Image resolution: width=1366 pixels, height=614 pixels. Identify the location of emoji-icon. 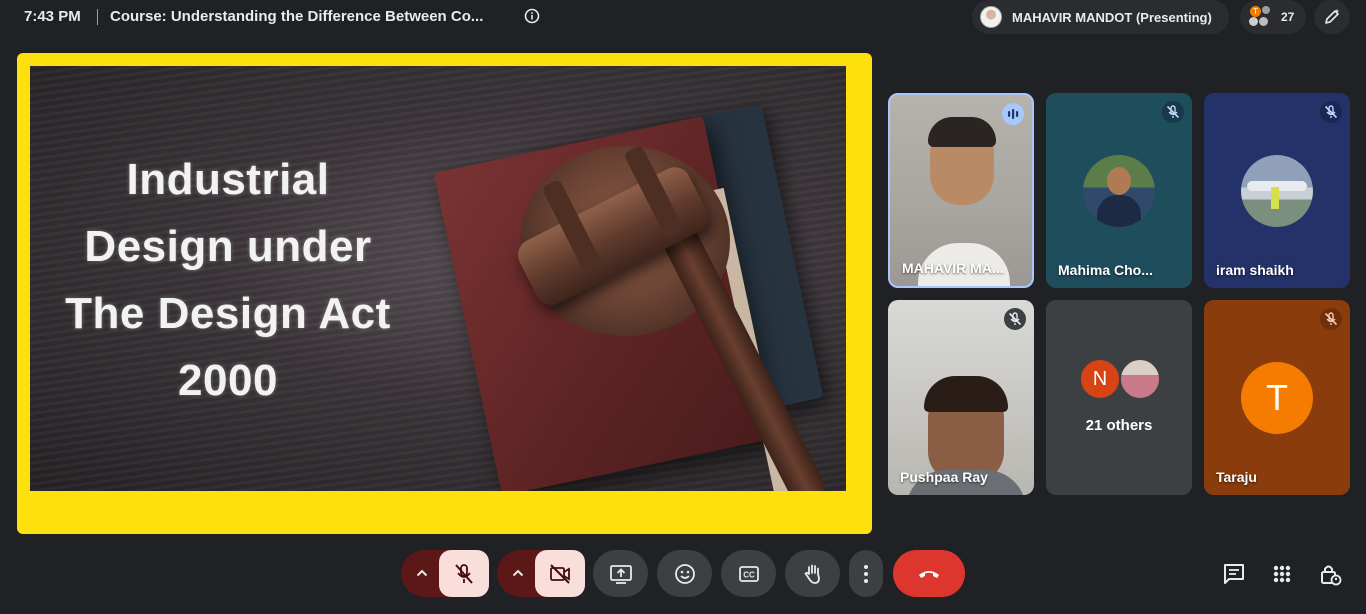
(685, 574).